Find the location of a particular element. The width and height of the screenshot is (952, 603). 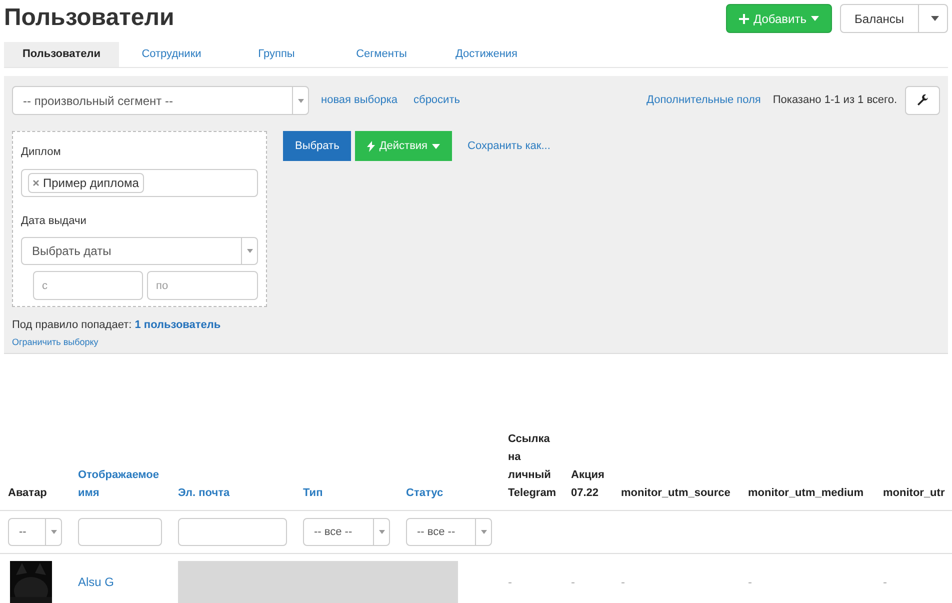

tab: Сегменты is located at coordinates (381, 54).